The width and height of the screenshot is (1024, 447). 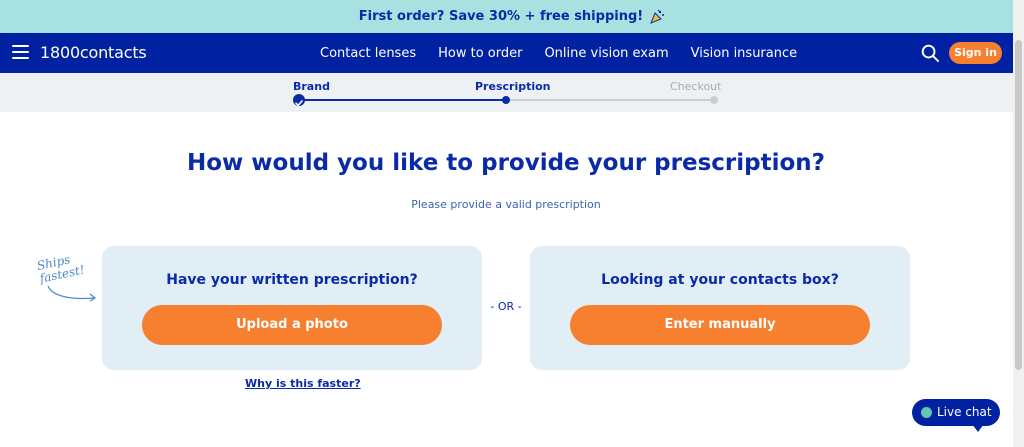 I want to click on step-current-dot, so click(x=506, y=100).